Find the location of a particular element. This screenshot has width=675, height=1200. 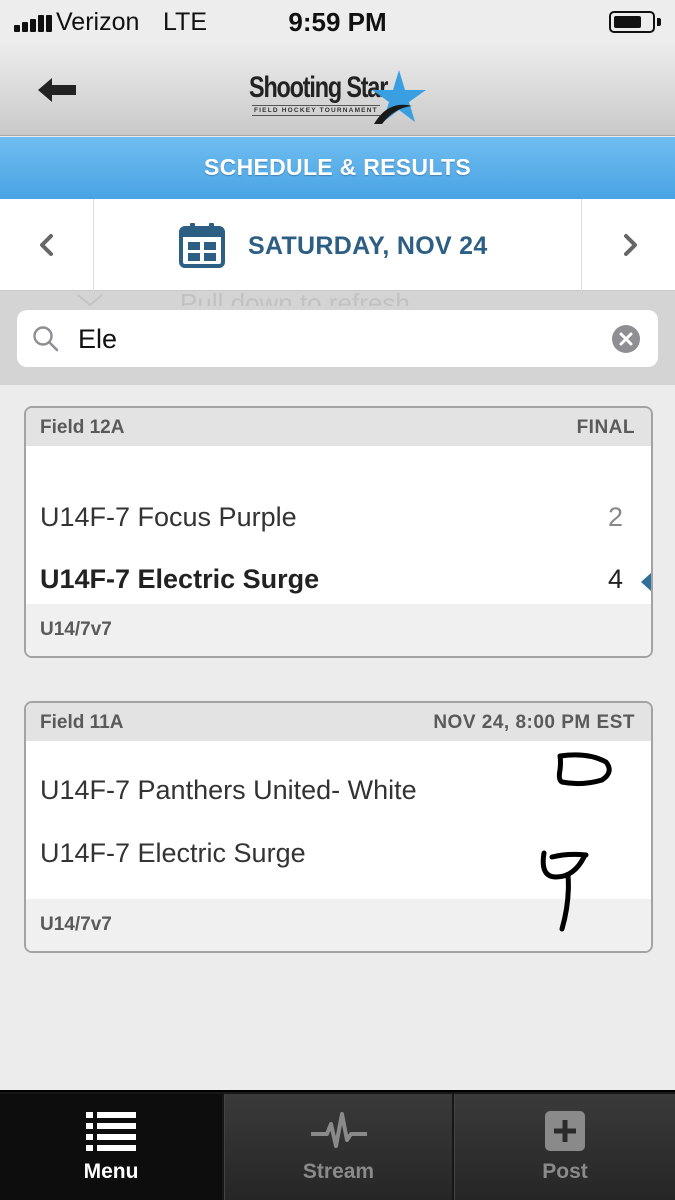

arrow-left-icon is located at coordinates (57, 90).